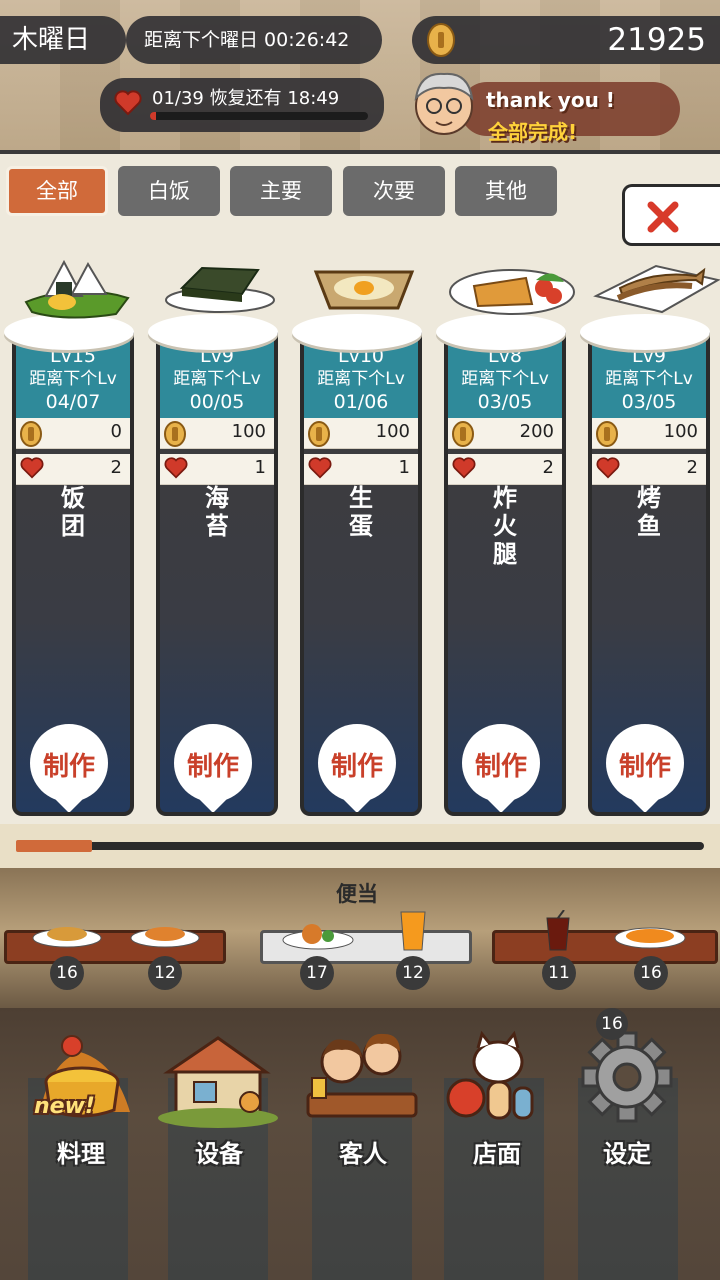 The image size is (720, 1280). I want to click on nav-settings-label: 设定, so click(627, 1154).